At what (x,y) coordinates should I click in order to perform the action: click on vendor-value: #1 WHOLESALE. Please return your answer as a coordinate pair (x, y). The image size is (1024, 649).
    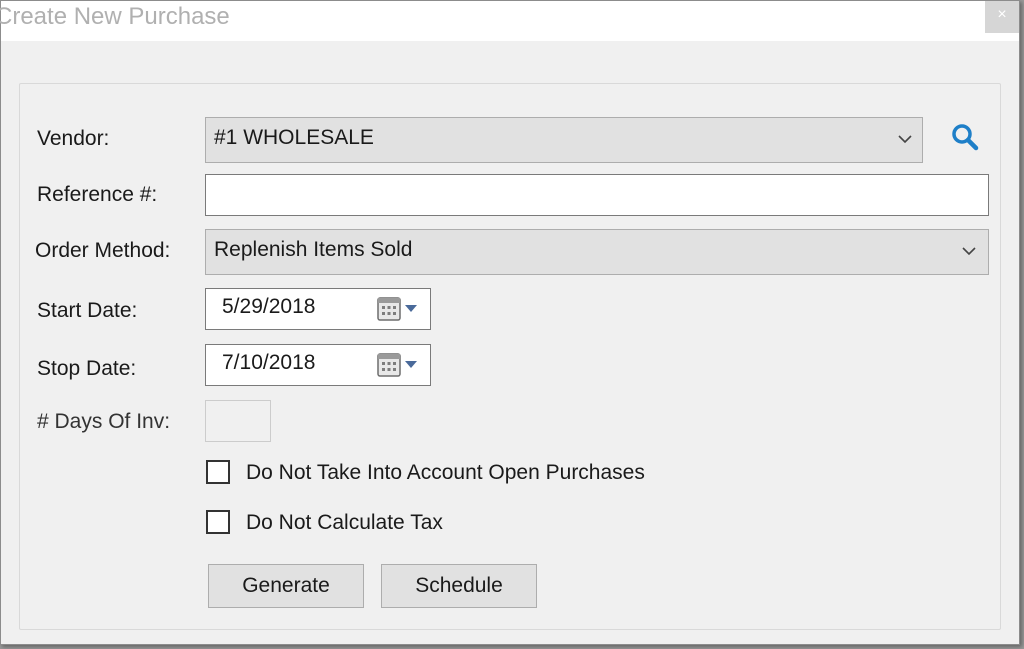
    Looking at the image, I should click on (294, 137).